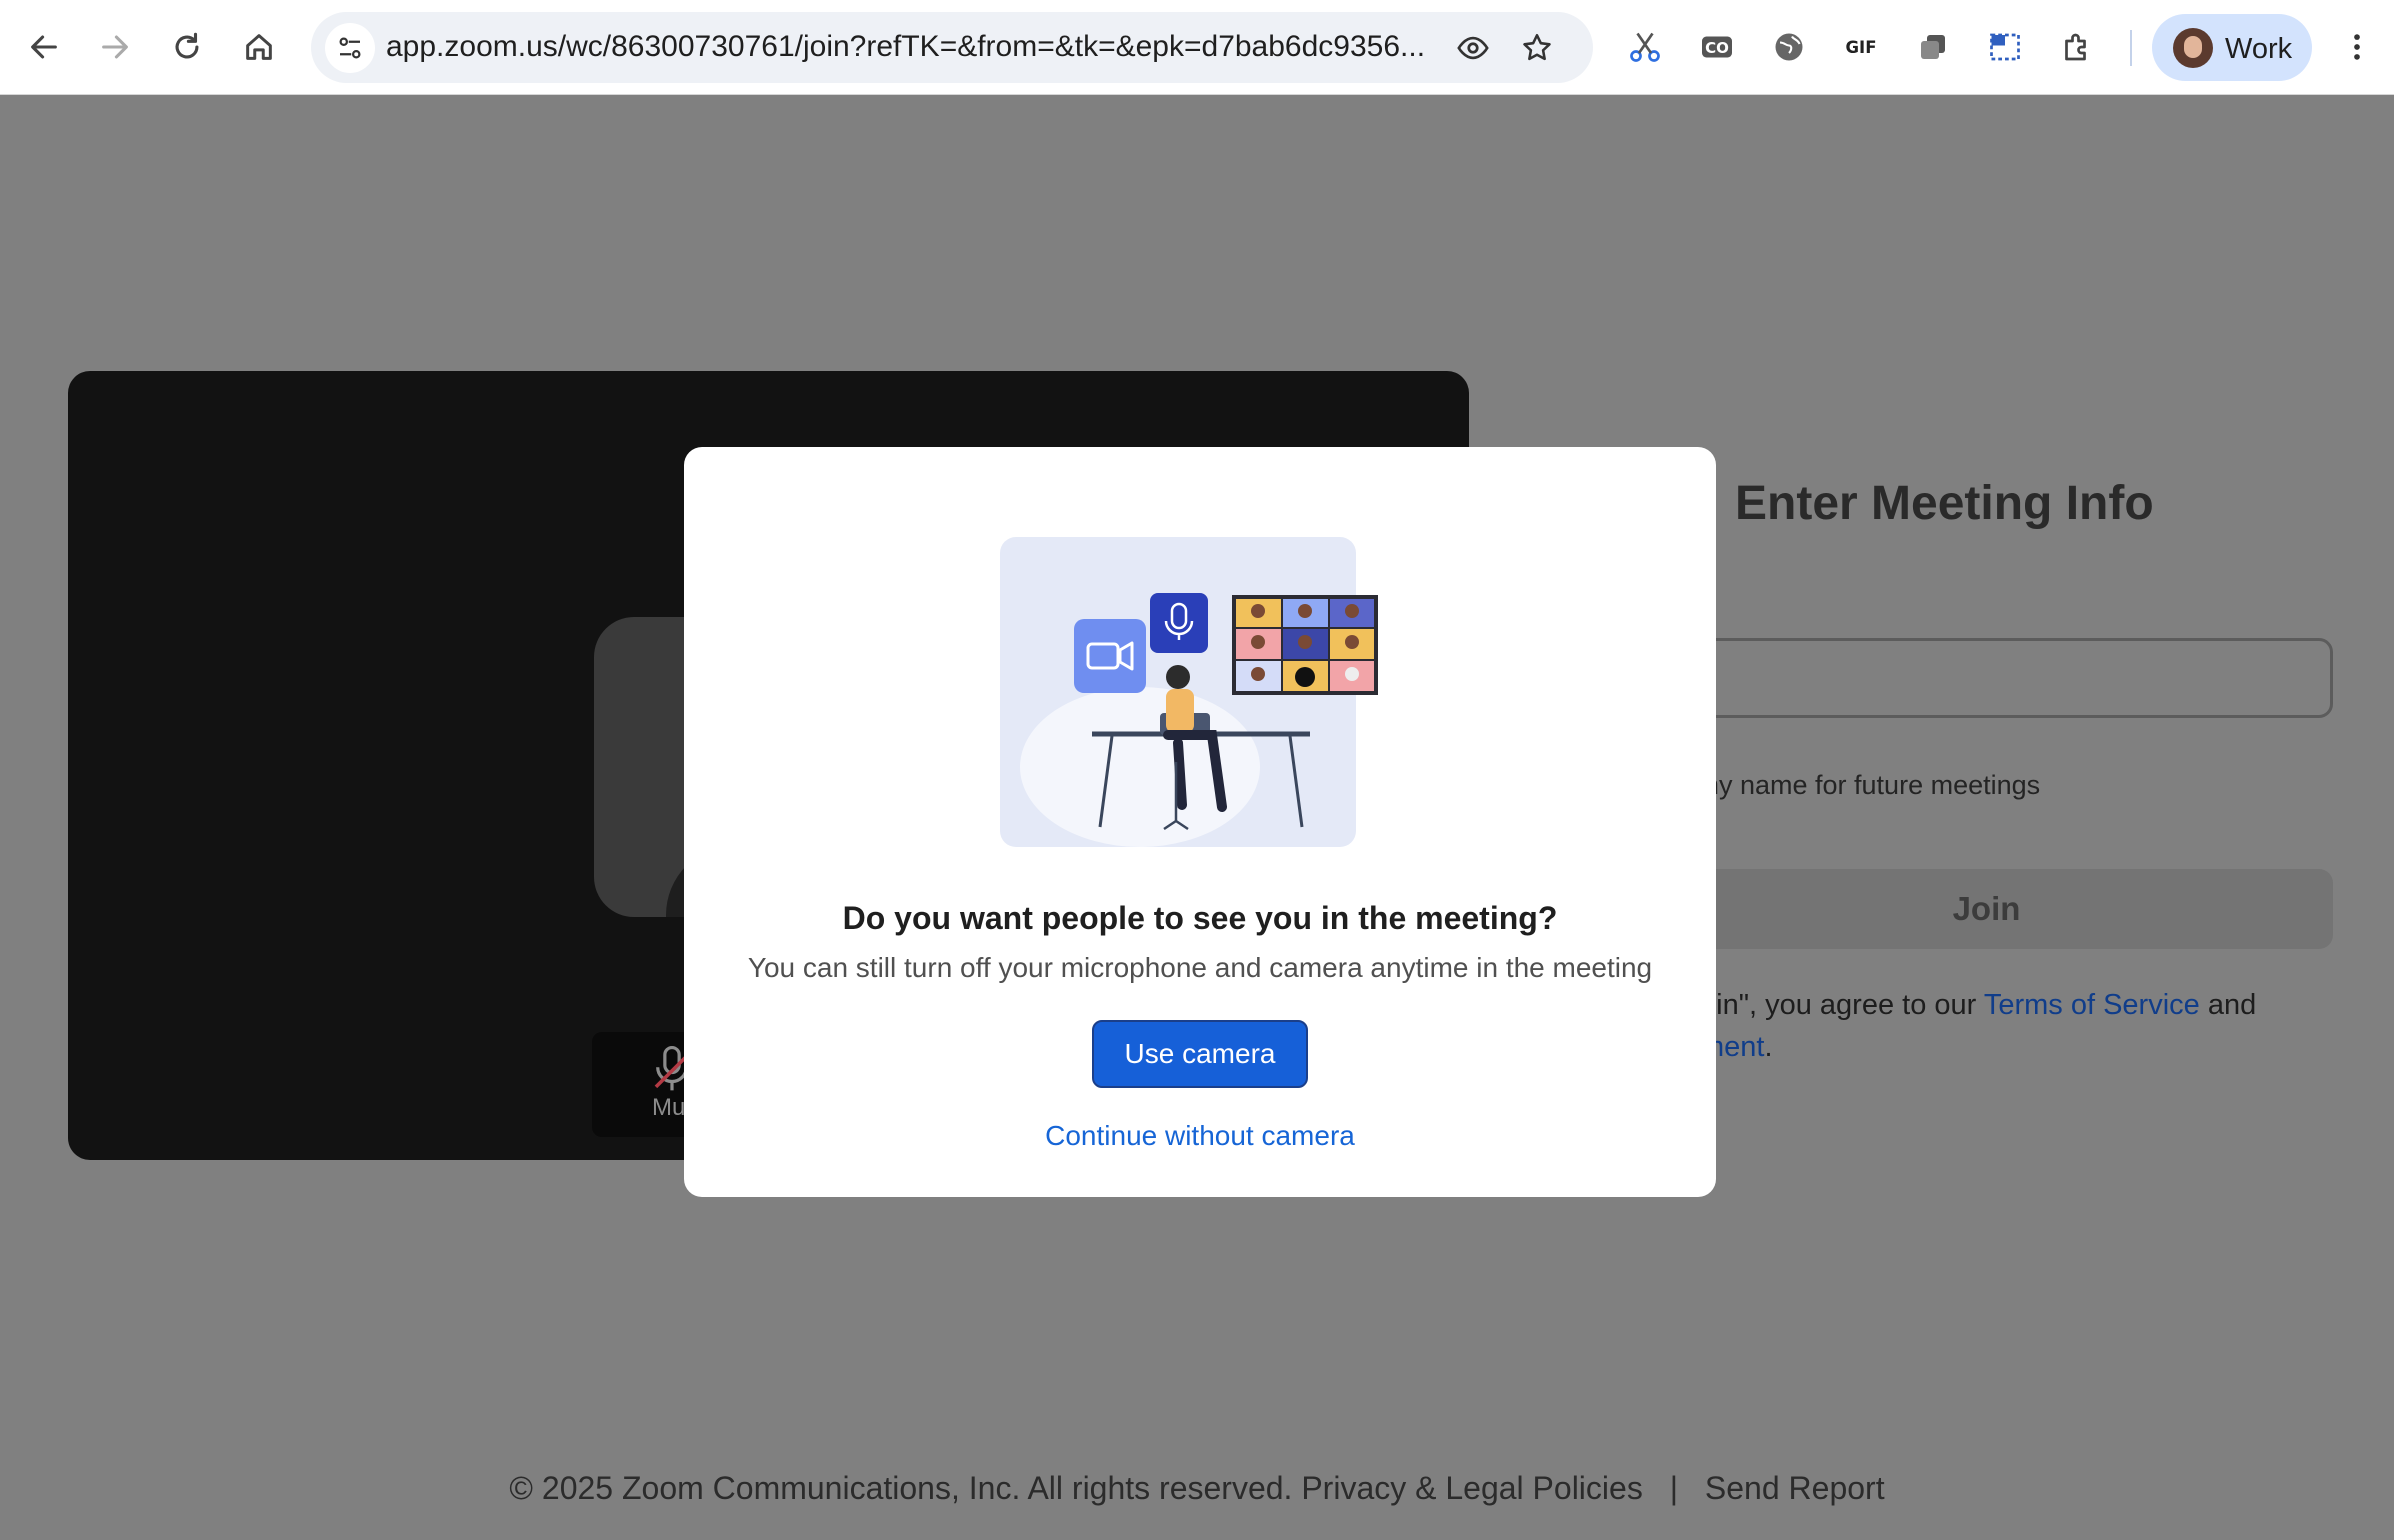 The height and width of the screenshot is (1540, 2394). I want to click on terms-of-service-link: Terms of Service, so click(2092, 1005).